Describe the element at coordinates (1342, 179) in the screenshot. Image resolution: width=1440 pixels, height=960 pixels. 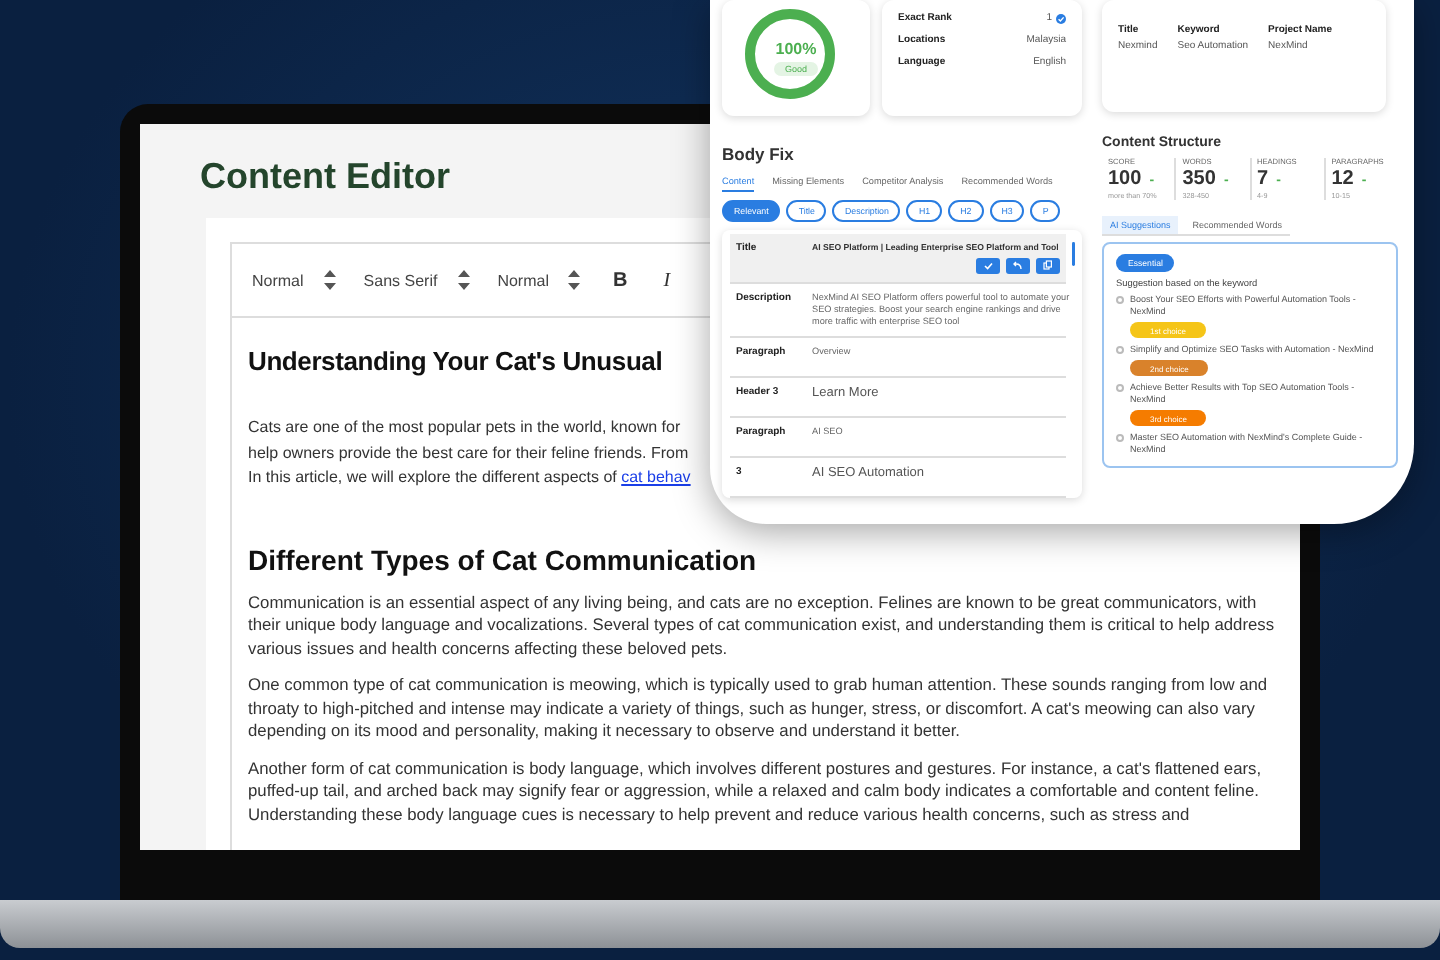
I see `metric-value: 12` at that location.